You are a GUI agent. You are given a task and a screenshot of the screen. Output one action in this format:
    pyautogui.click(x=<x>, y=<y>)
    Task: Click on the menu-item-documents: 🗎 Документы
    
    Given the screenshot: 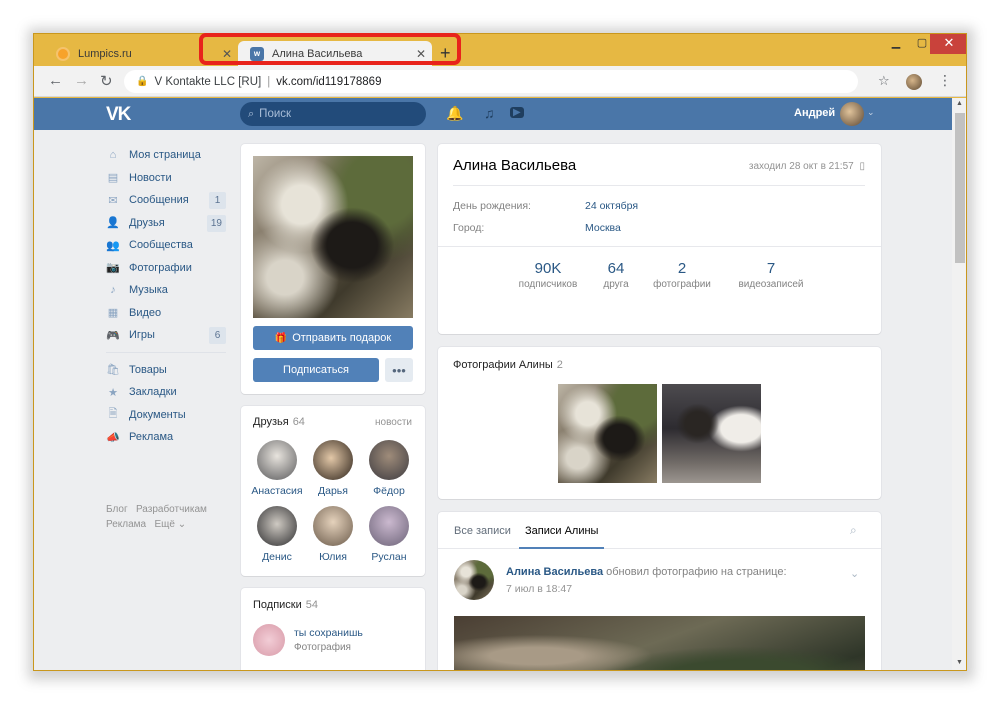 What is the action you would take?
    pyautogui.click(x=166, y=415)
    